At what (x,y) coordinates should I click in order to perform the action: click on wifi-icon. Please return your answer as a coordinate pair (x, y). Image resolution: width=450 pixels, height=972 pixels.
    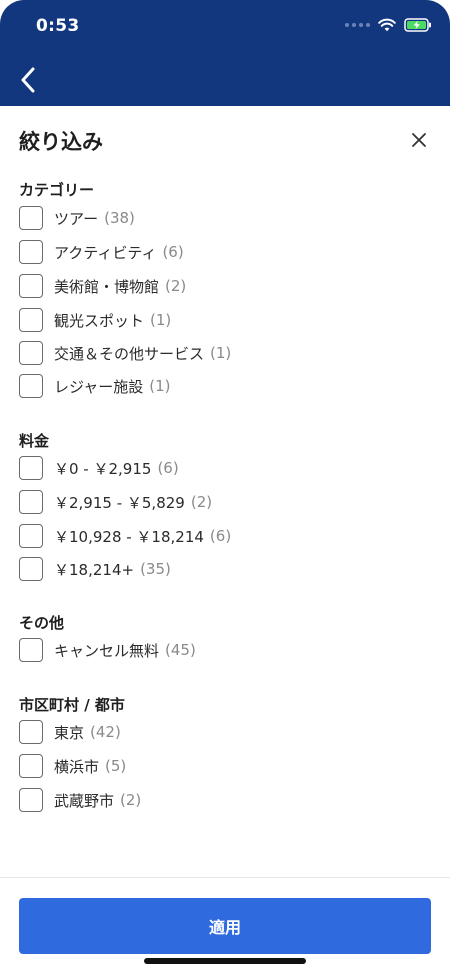
    Looking at the image, I should click on (387, 25).